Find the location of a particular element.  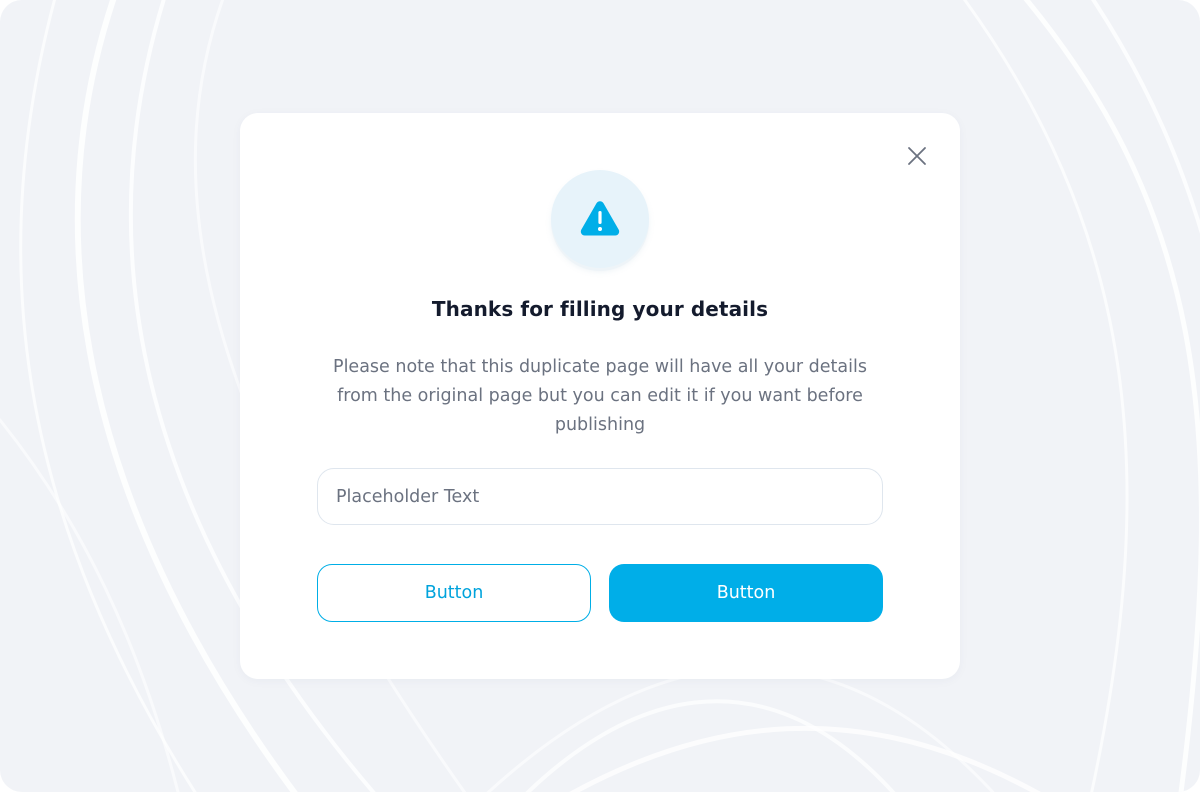

secondary-button: Button is located at coordinates (454, 593).